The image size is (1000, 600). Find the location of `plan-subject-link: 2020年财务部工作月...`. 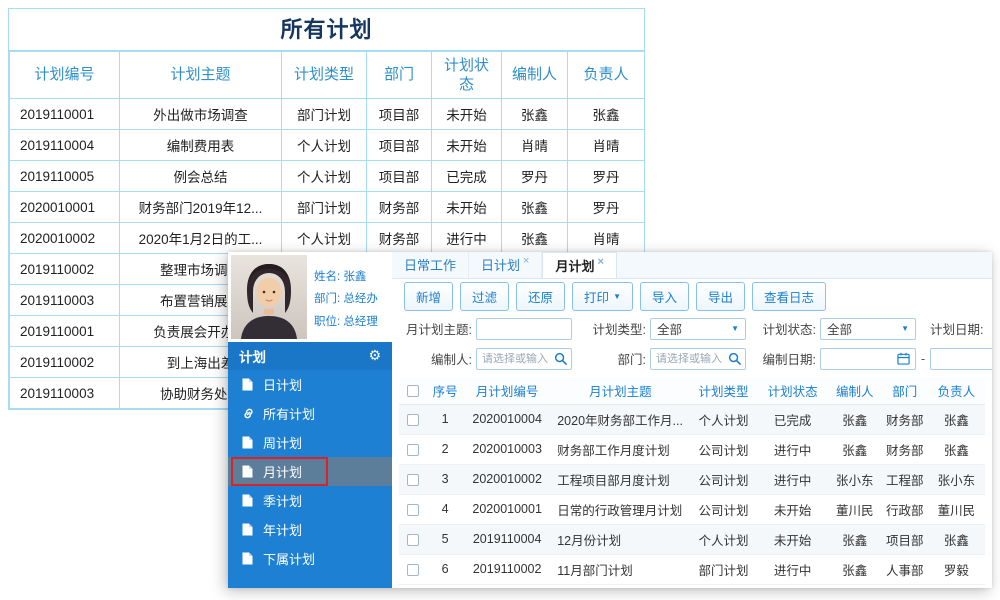

plan-subject-link: 2020年财务部工作月... is located at coordinates (620, 419).